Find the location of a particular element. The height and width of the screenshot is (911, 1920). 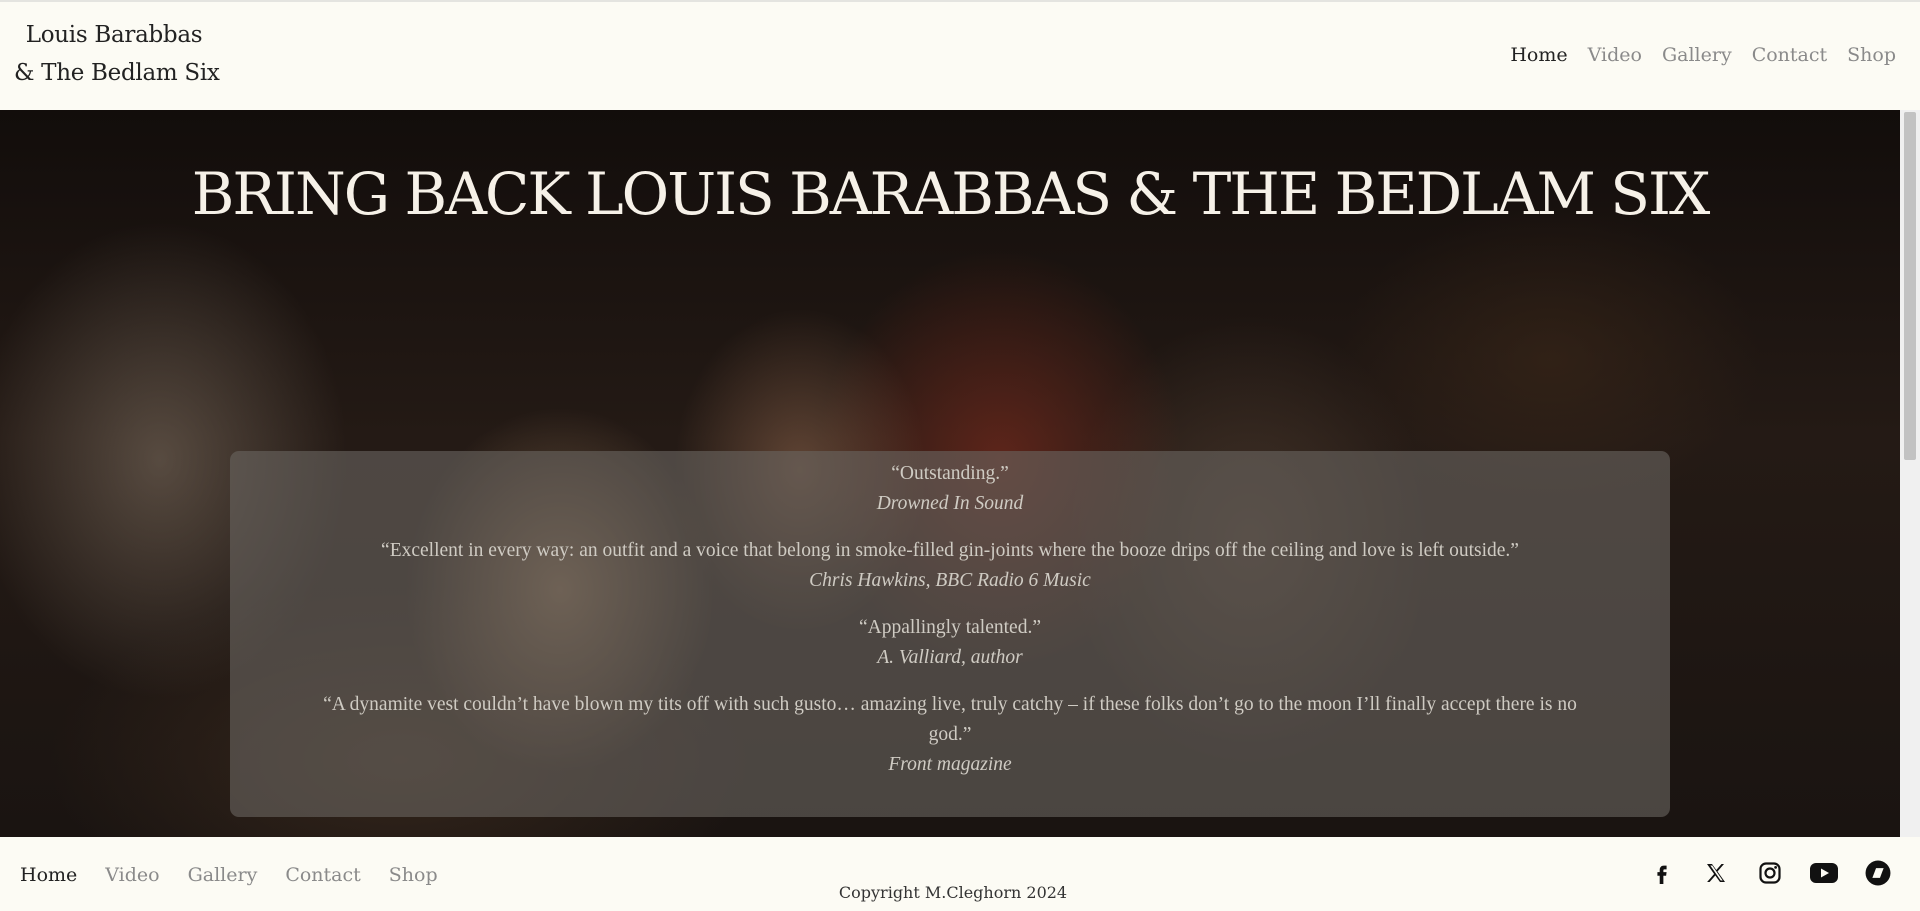

page-scrollbar is located at coordinates (1910, 473).